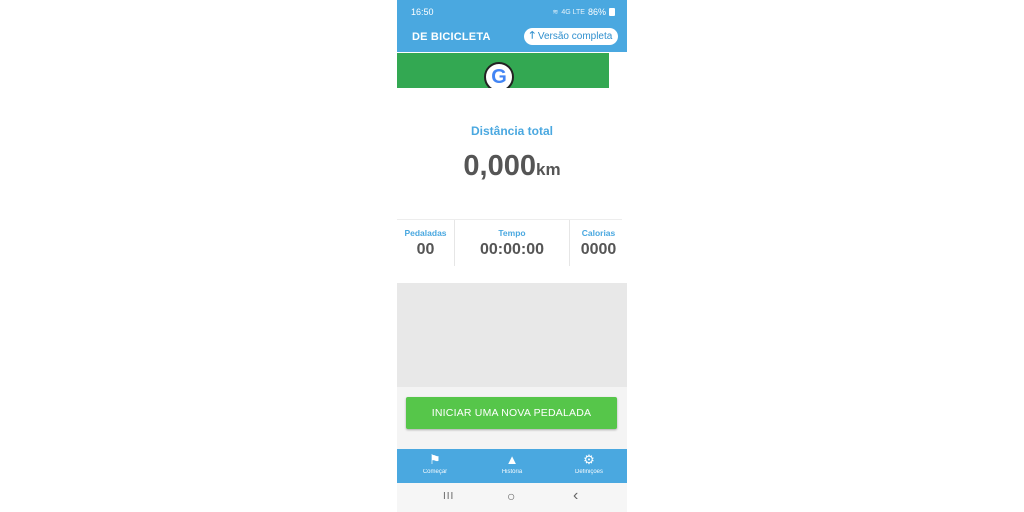 This screenshot has height=512, width=1024. Describe the element at coordinates (512, 335) in the screenshot. I see `map-placeholder` at that location.